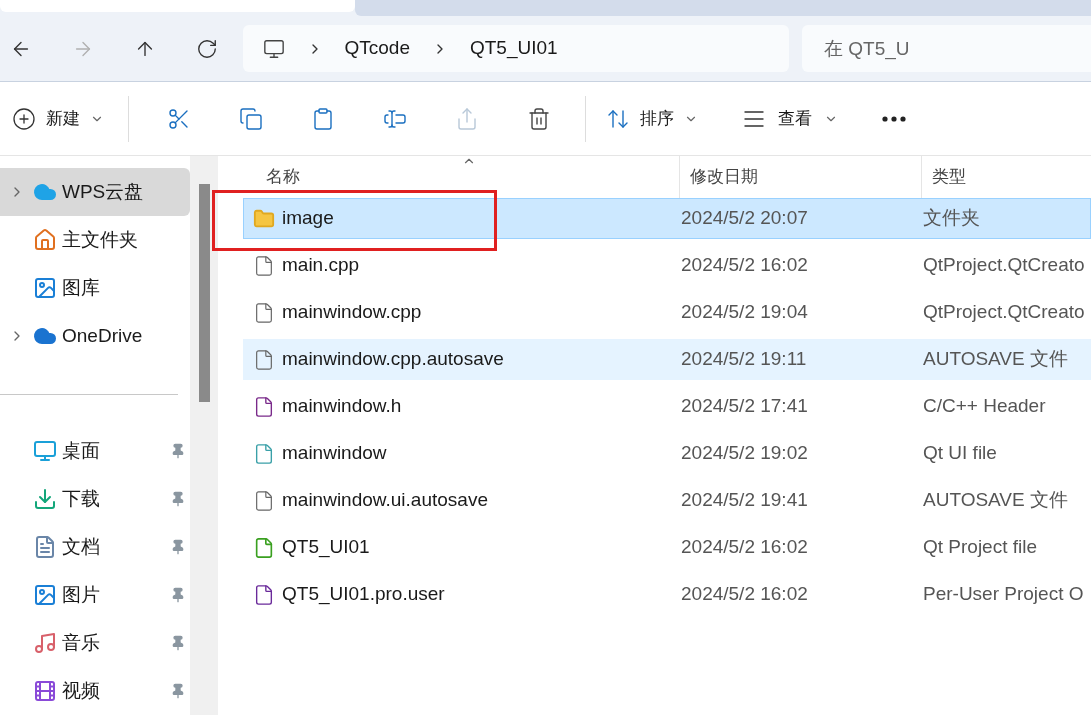 Image resolution: width=1091 pixels, height=715 pixels. What do you see at coordinates (744, 359) in the screenshot?
I see `modified-date: 2024/5/2 19:11` at bounding box center [744, 359].